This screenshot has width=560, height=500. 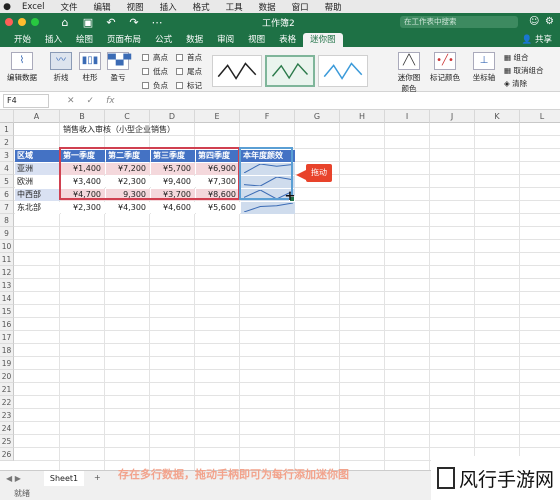 What do you see at coordinates (88, 22) in the screenshot?
I see `save-icon: ▣` at bounding box center [88, 22].